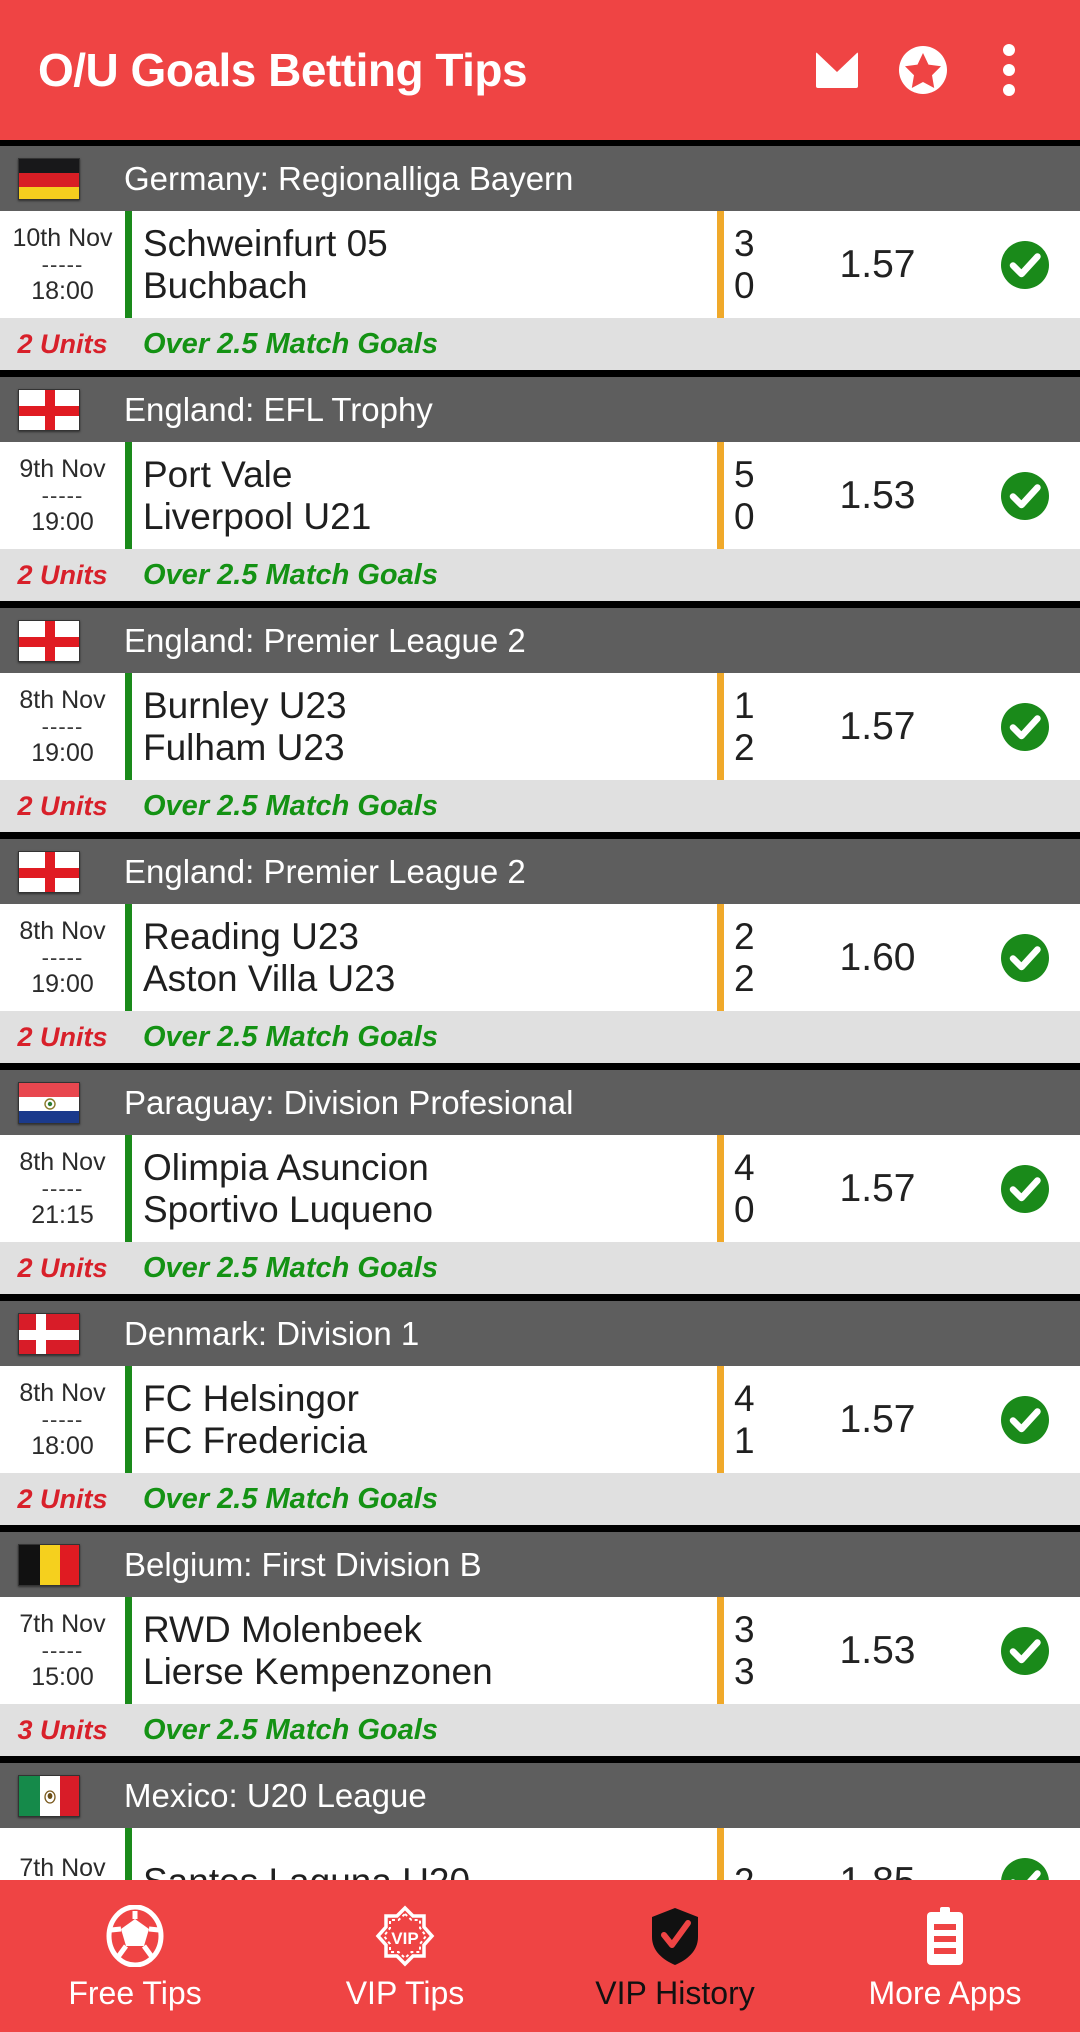 Image resolution: width=1080 pixels, height=2032 pixels. Describe the element at coordinates (62, 237) in the screenshot. I see `match-date: 10th Nov` at that location.